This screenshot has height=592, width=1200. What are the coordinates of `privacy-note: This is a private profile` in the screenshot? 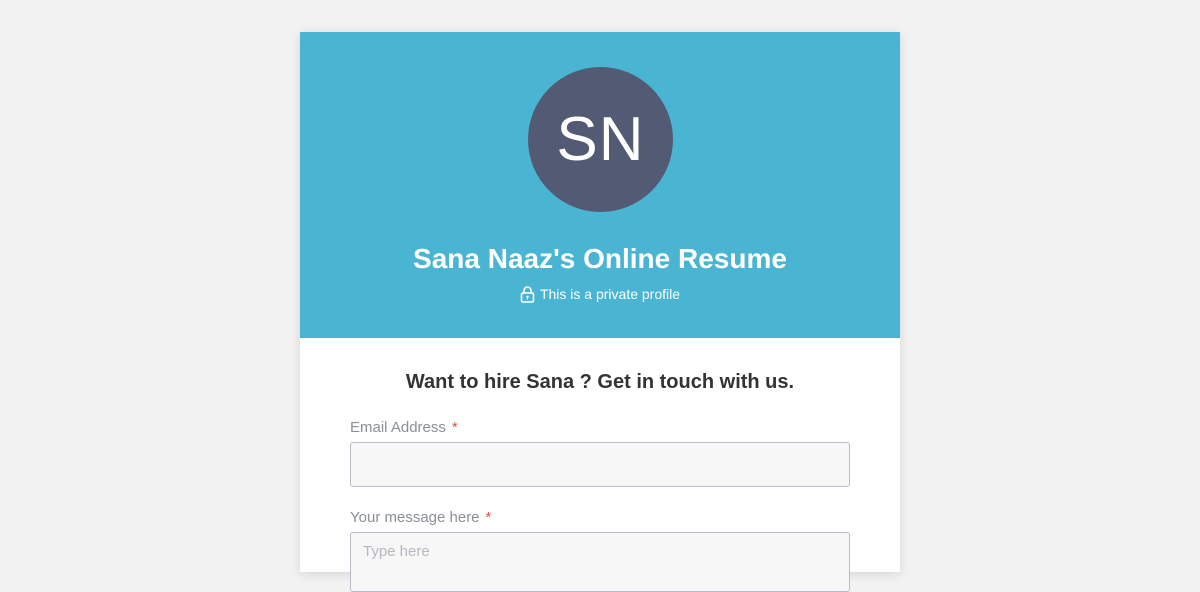 It's located at (600, 294).